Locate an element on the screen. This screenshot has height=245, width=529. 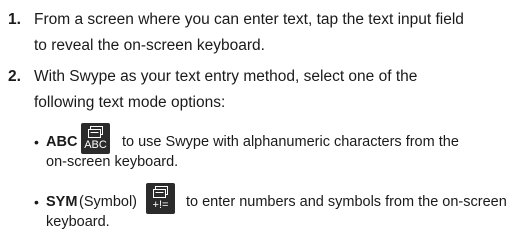
option-keyword: SYM is located at coordinates (62, 202).